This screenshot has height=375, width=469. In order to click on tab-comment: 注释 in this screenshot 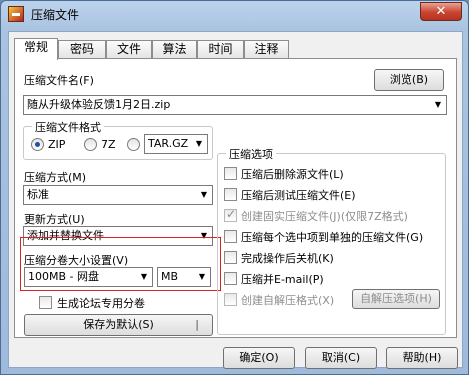, I will do `click(266, 49)`.